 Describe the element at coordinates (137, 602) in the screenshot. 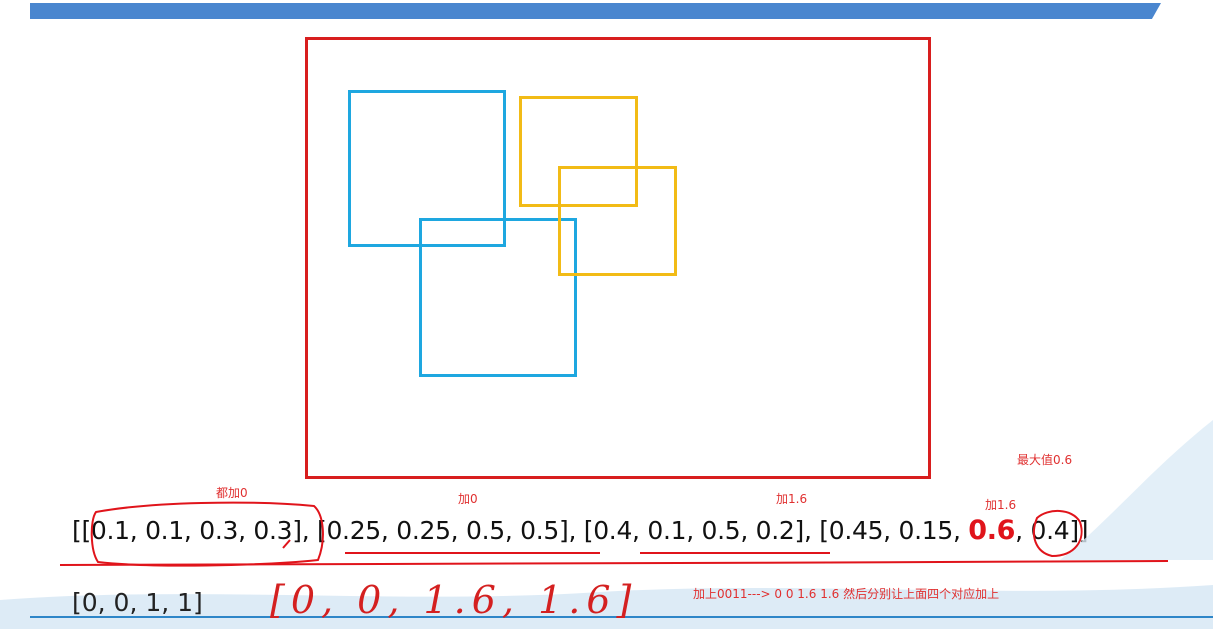

I see `mask-row: [0, 0, 1, 1]` at that location.